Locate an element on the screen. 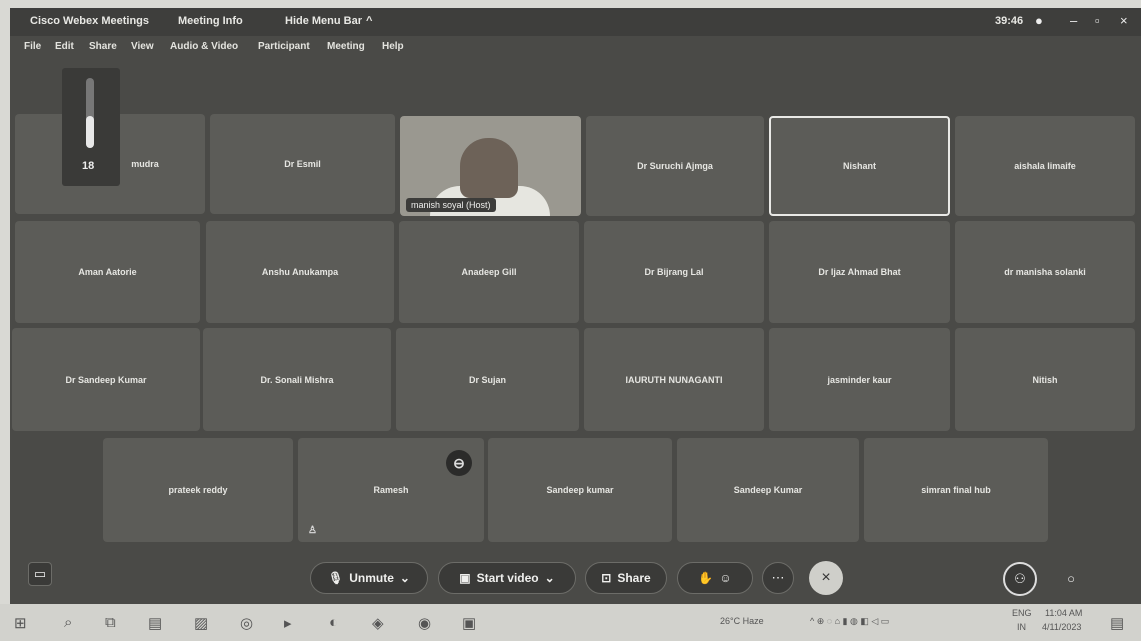 The width and height of the screenshot is (1141, 641). menu-meeting: Meeting is located at coordinates (346, 46).